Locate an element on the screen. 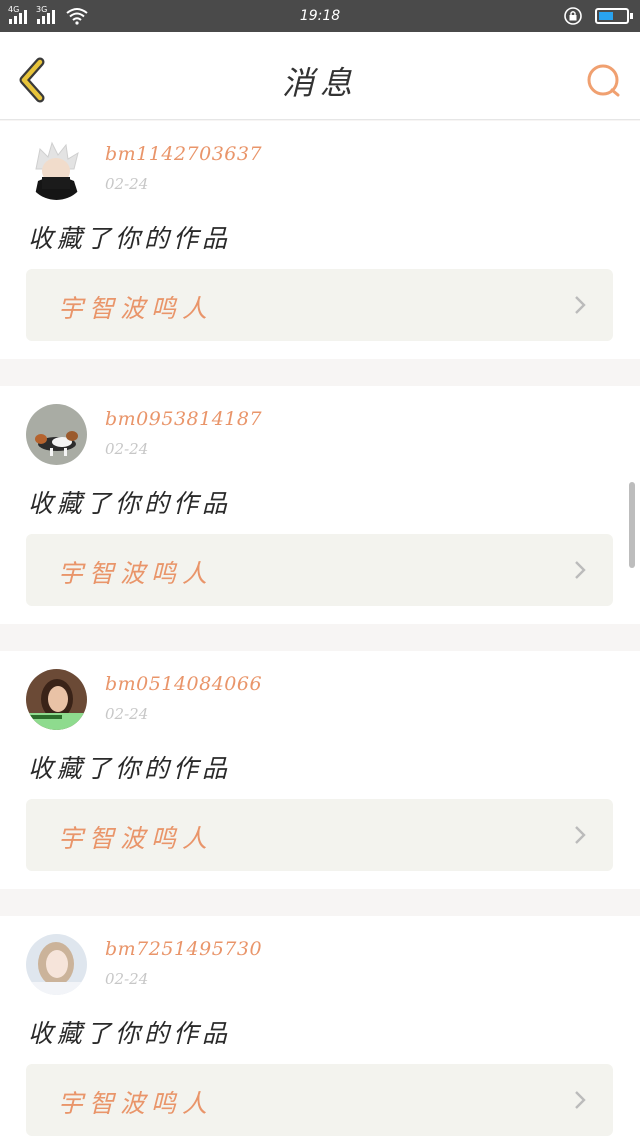 This screenshot has height=1138, width=640. search-button is located at coordinates (604, 82).